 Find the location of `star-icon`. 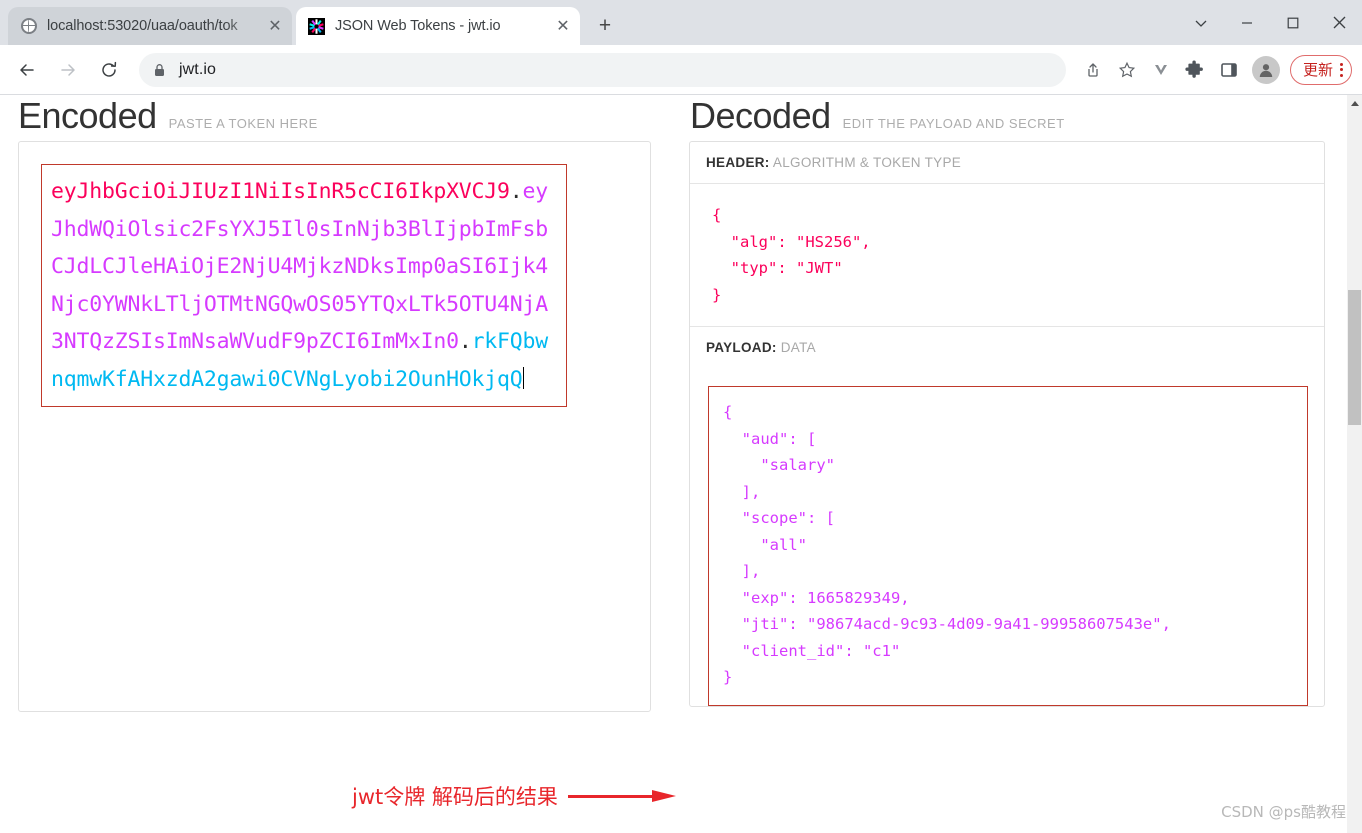

star-icon is located at coordinates (1127, 70).